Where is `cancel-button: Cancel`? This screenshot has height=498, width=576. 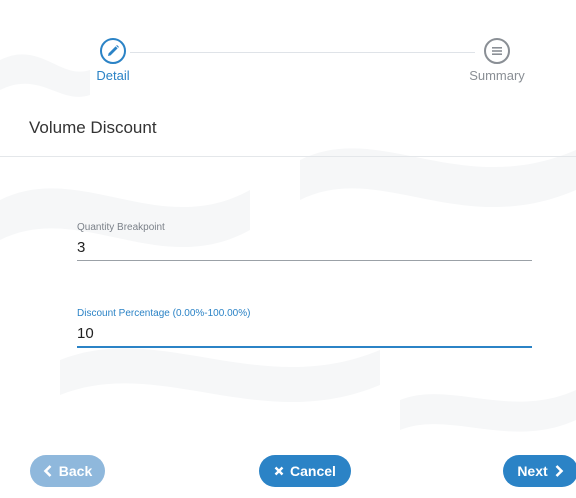
cancel-button: Cancel is located at coordinates (305, 471).